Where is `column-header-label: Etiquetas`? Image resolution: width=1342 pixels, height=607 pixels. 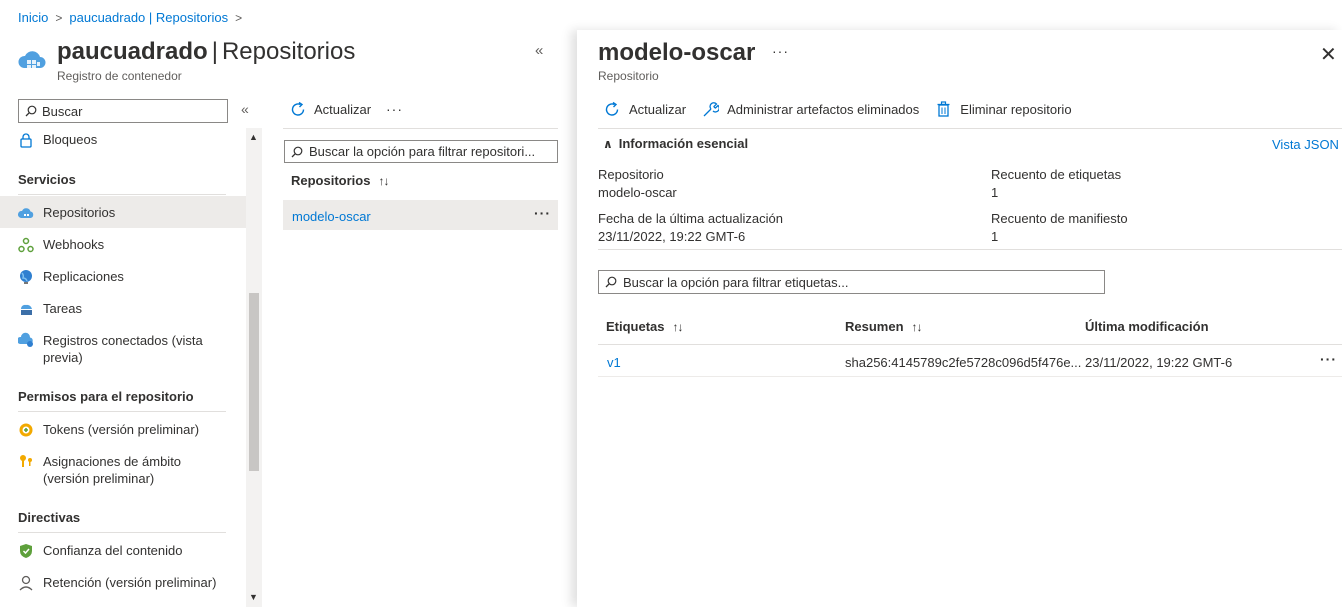 column-header-label: Etiquetas is located at coordinates (635, 326).